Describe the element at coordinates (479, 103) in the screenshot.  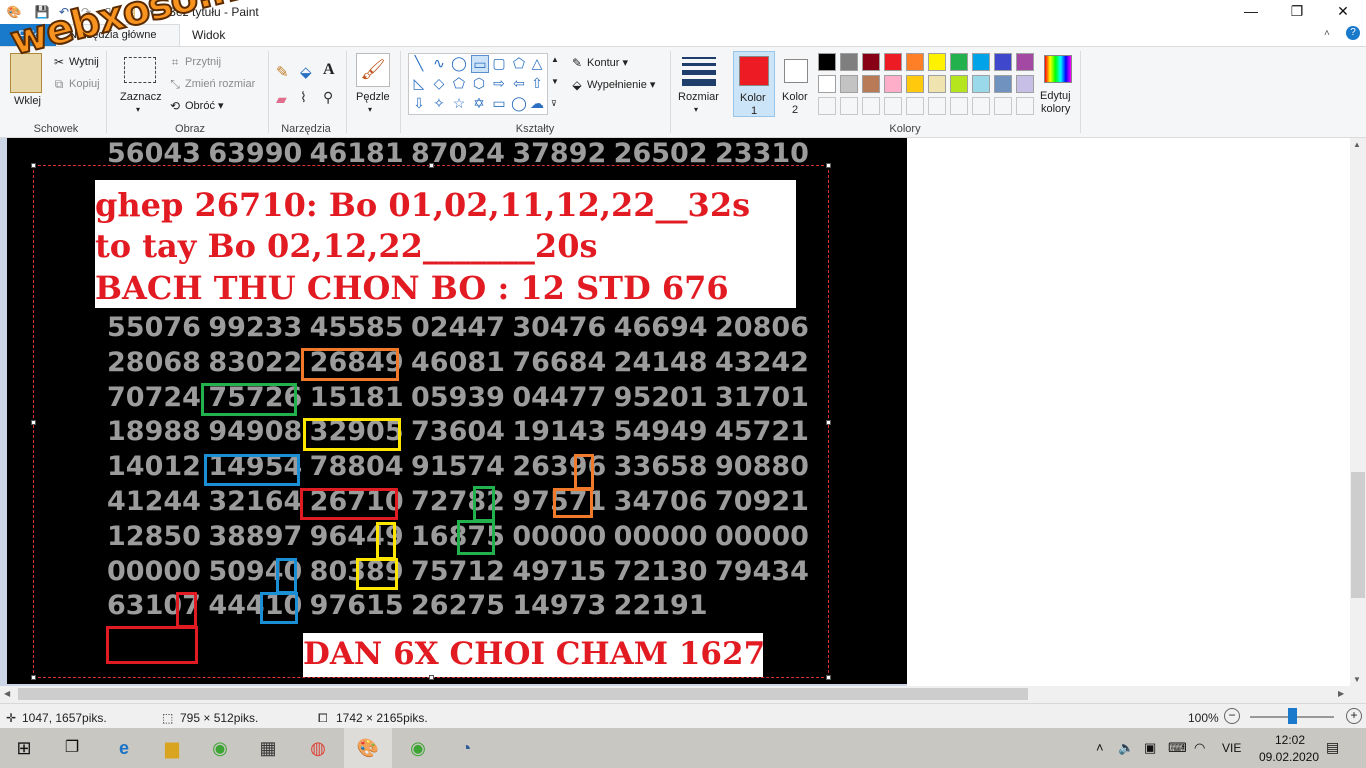
I see `six-point-star-icon: ✡` at that location.